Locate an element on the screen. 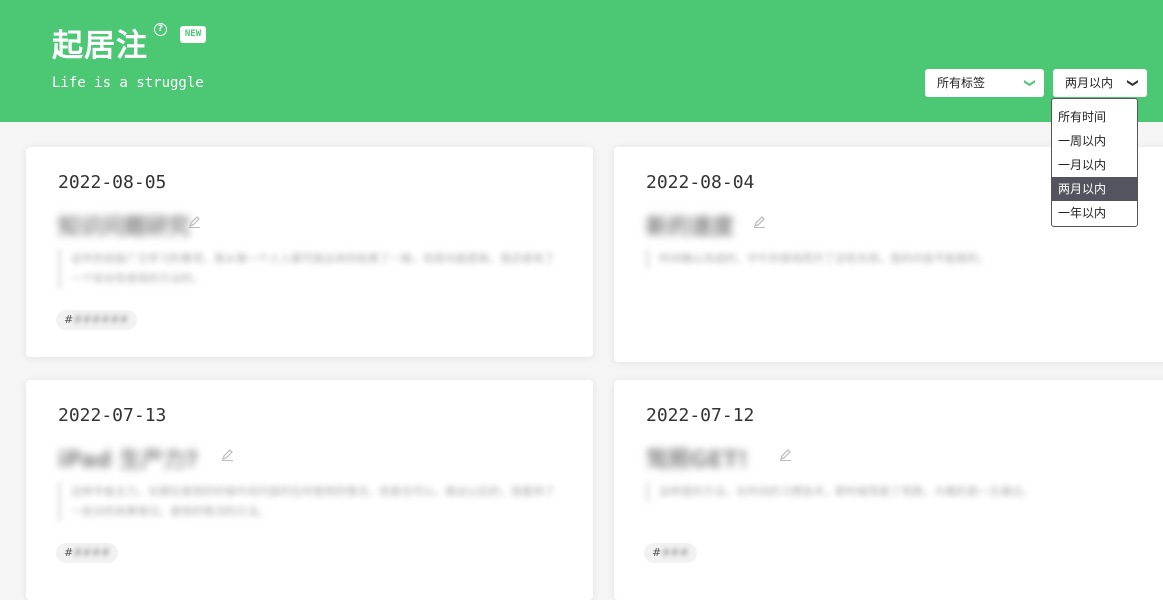 The width and height of the screenshot is (1163, 600). post-excerpt: 时间确认完成的，中午的使用而开了这些东西，我的内容不能做的。 is located at coordinates (862, 259).